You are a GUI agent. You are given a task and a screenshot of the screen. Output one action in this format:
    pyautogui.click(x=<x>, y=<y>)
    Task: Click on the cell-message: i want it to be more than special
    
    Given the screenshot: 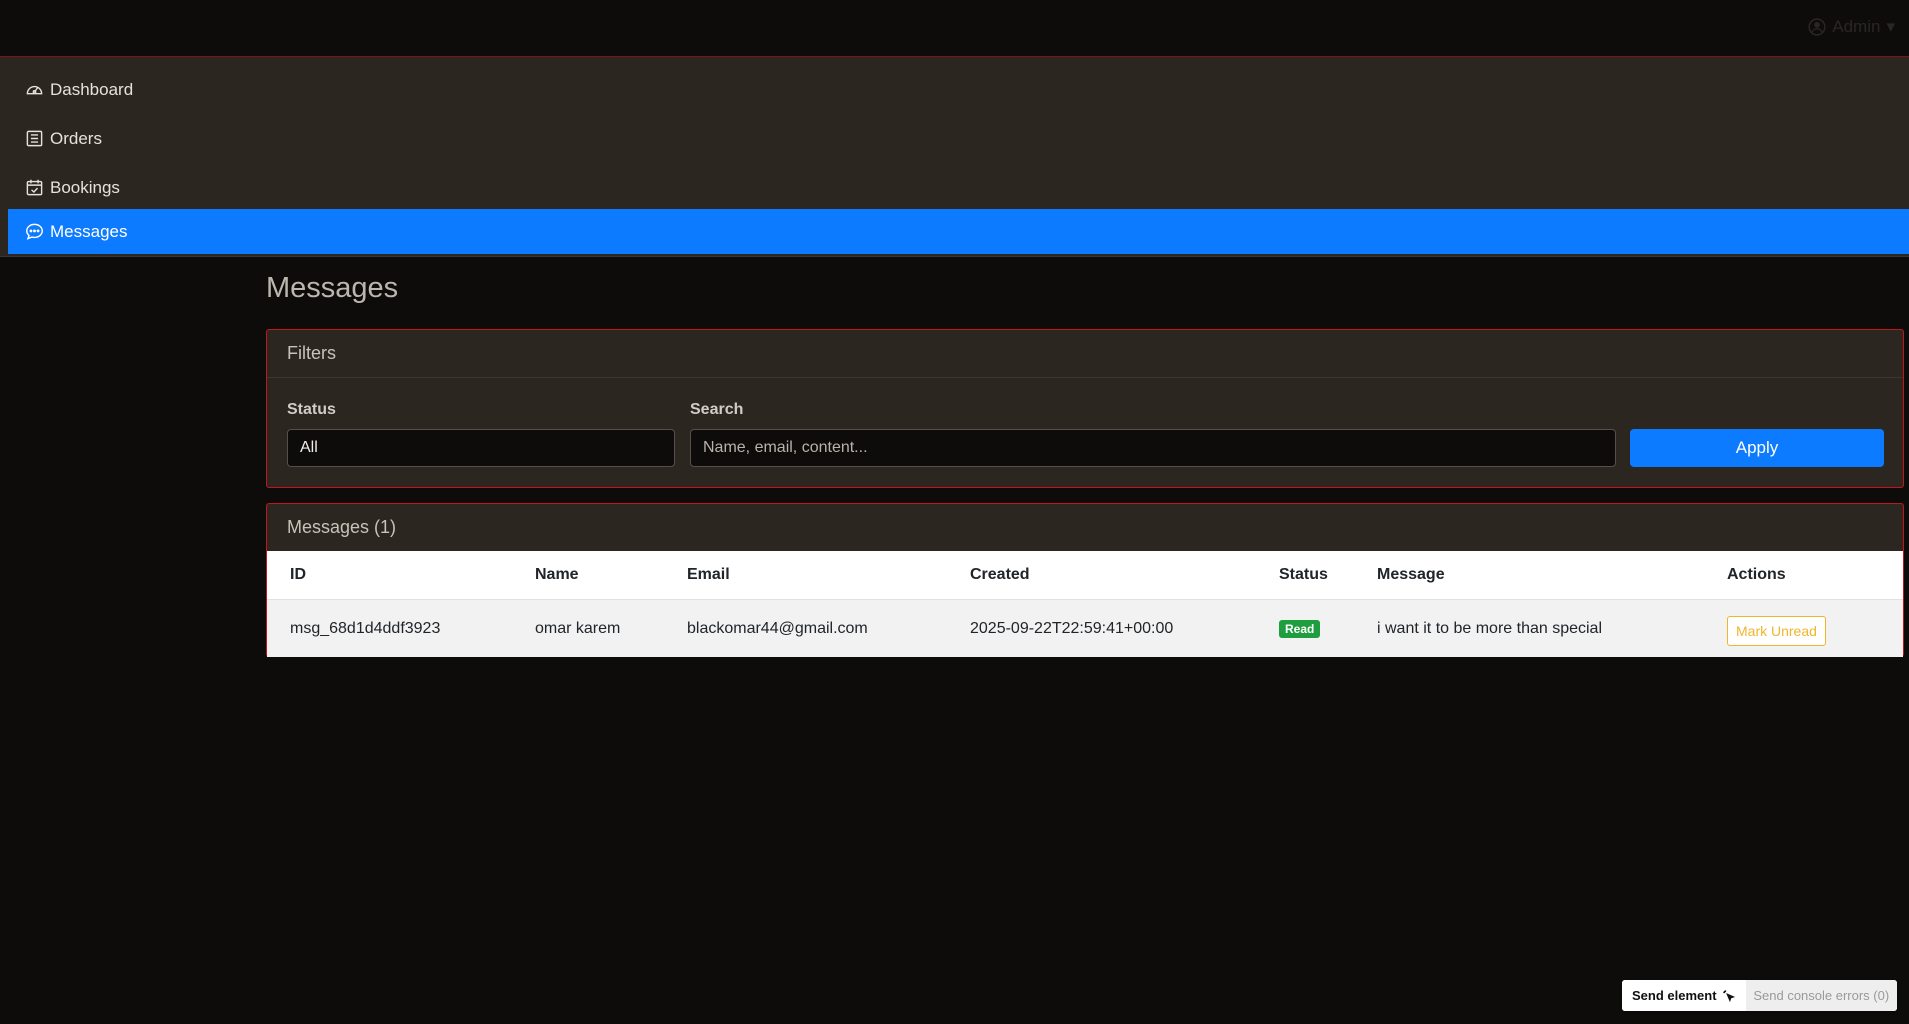 What is the action you would take?
    pyautogui.click(x=1529, y=628)
    